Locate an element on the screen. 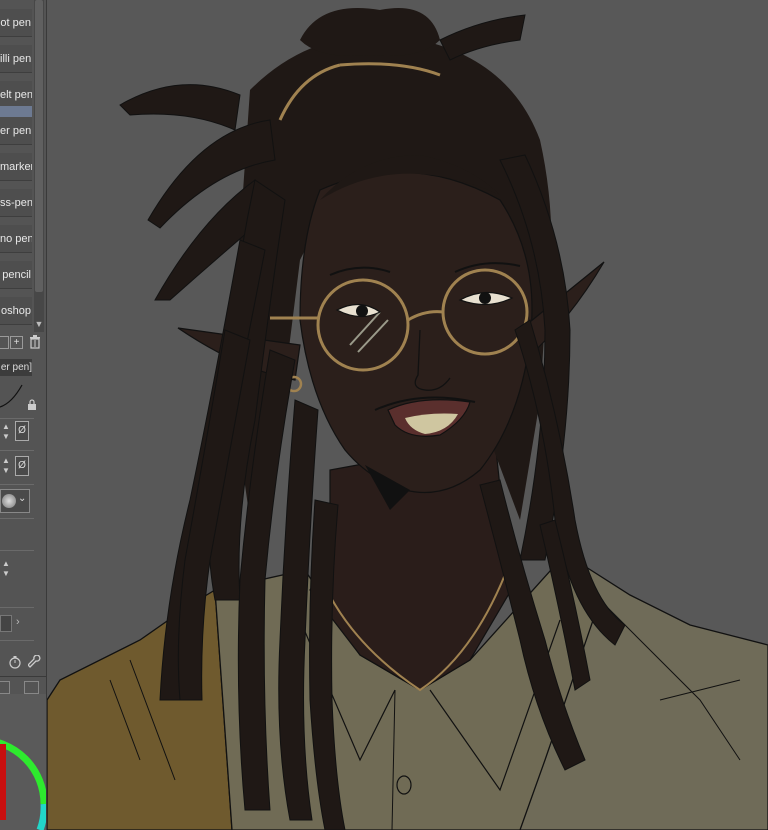  lock-icon is located at coordinates (32, 404).